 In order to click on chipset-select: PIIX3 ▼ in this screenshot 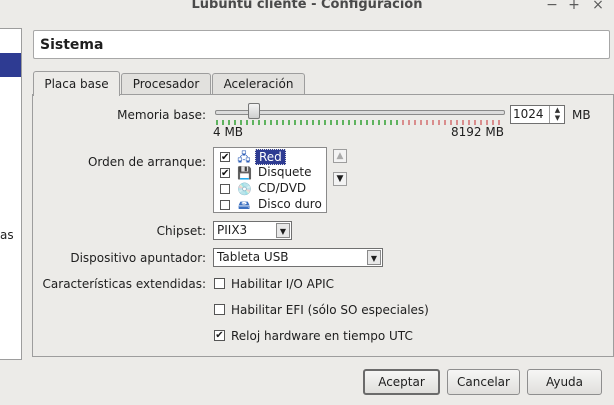, I will do `click(252, 230)`.